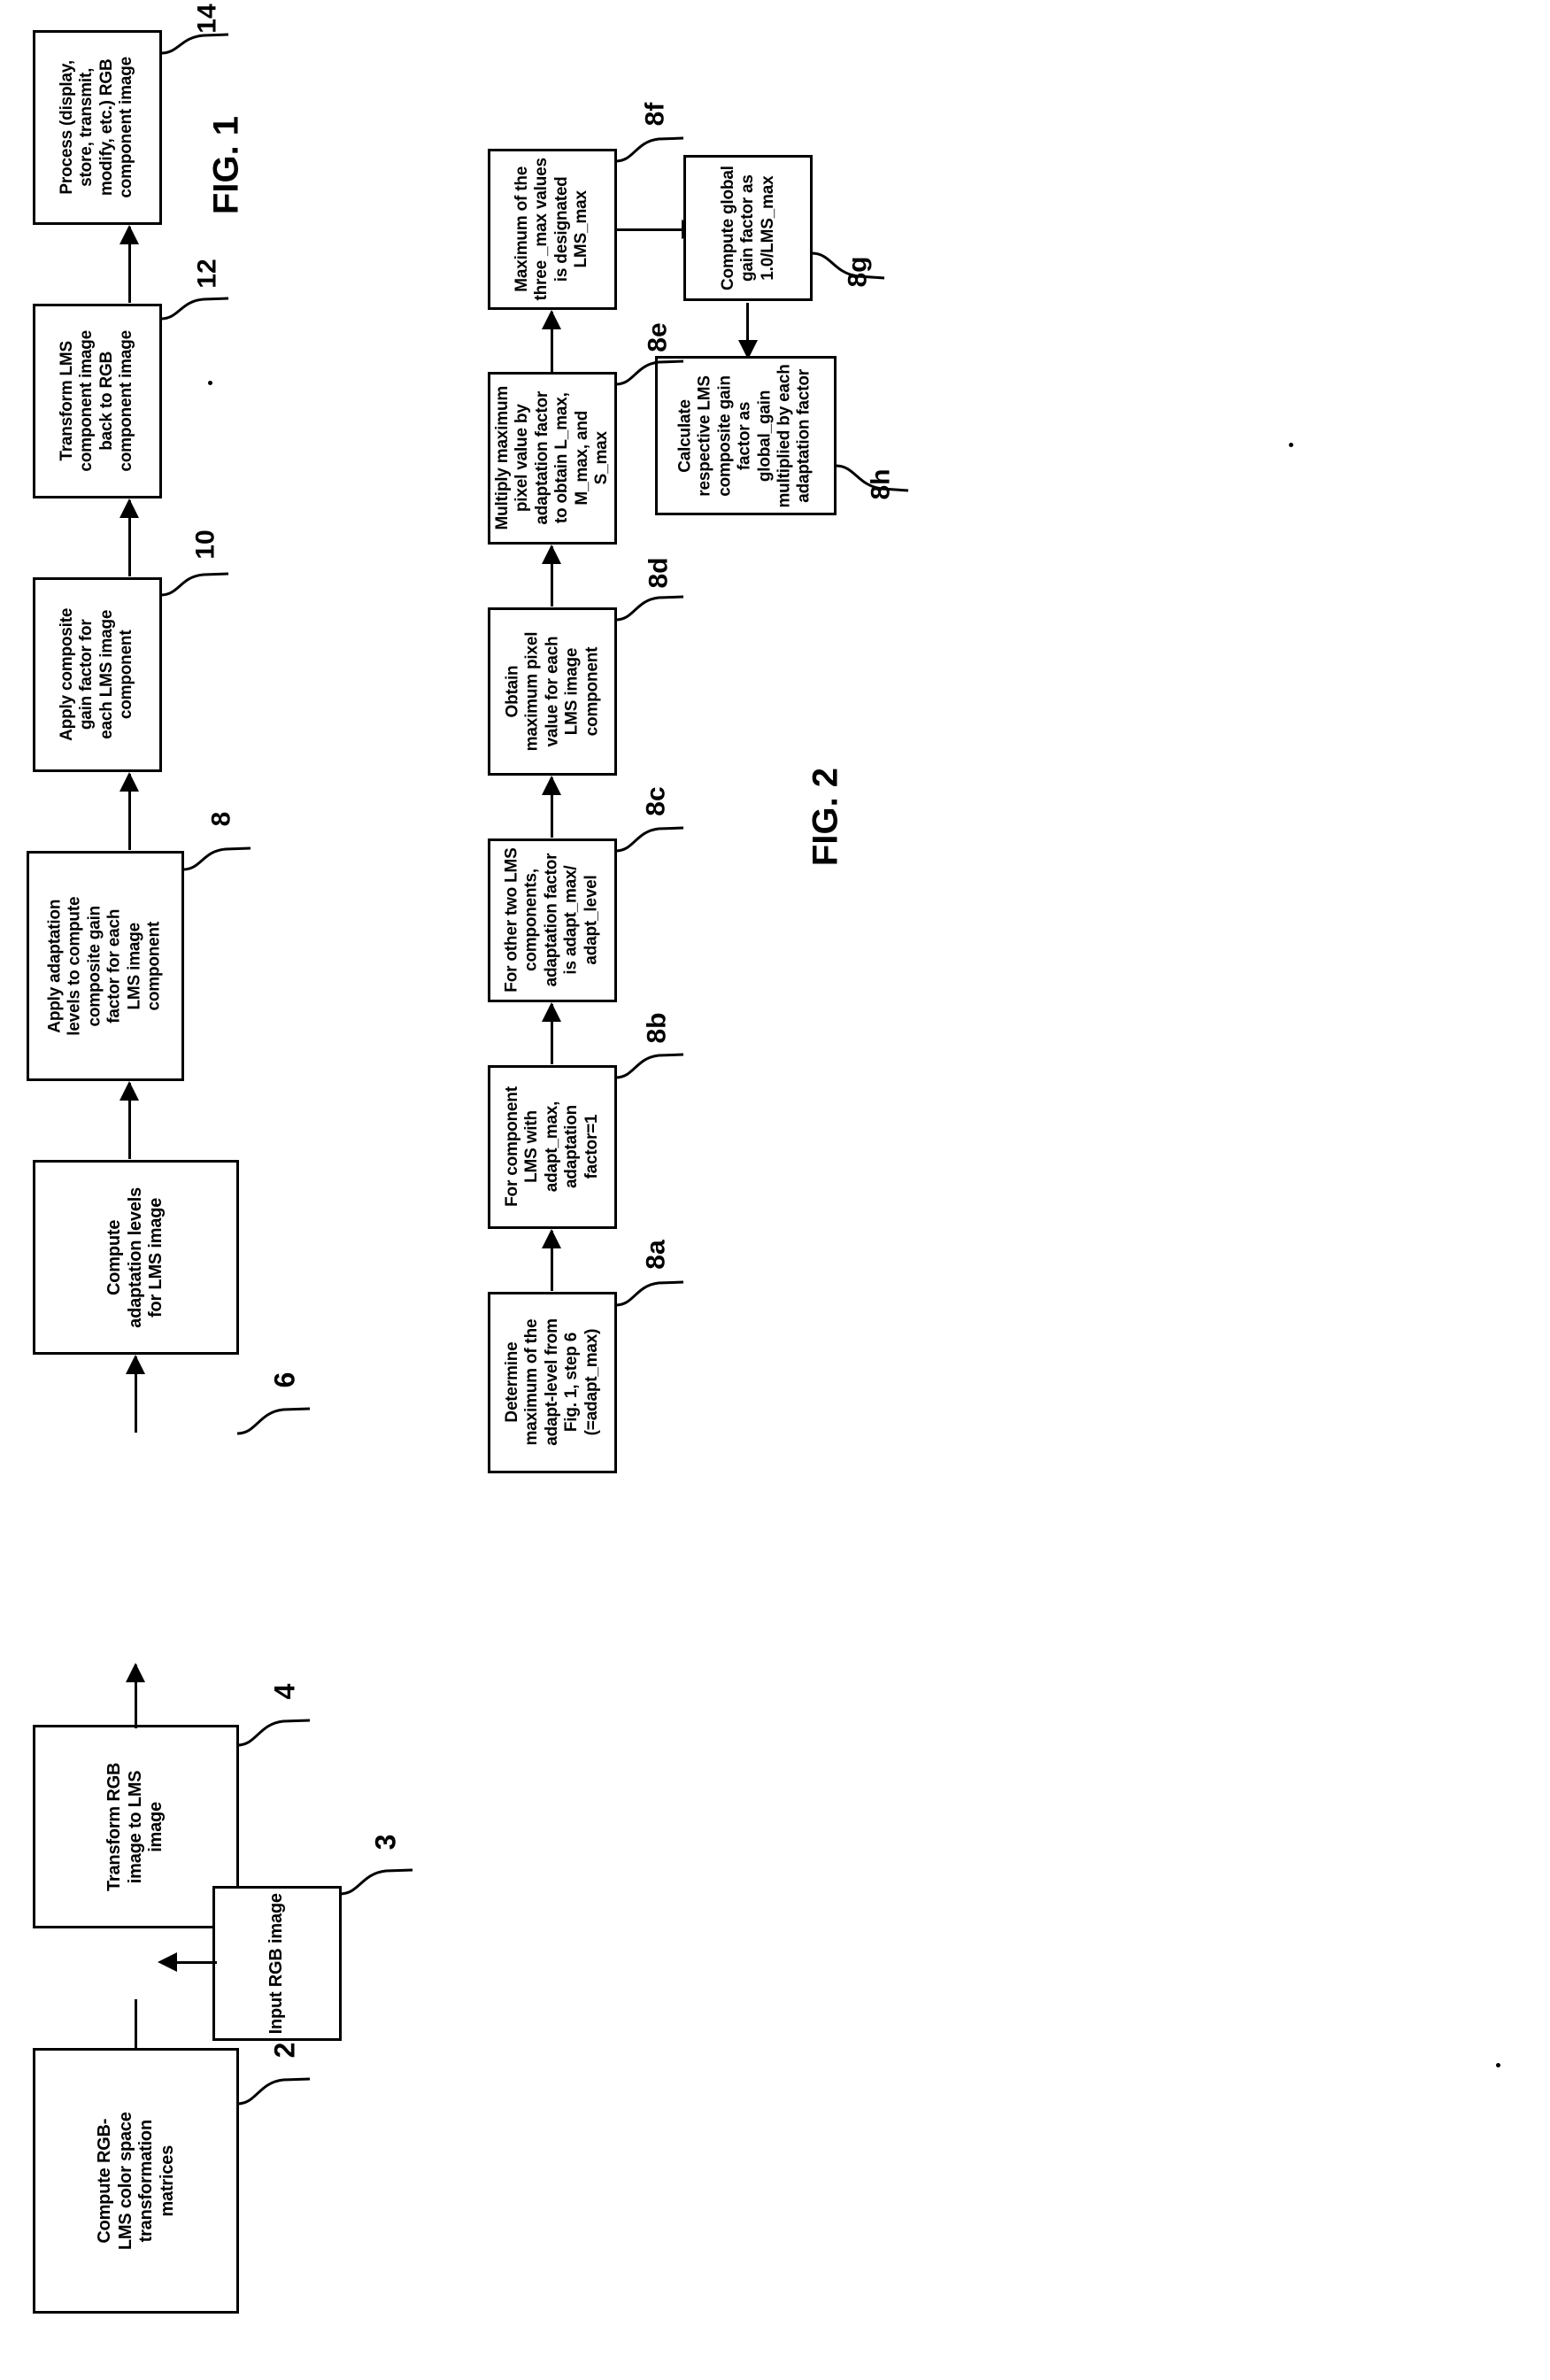 This screenshot has height=2380, width=1550. Describe the element at coordinates (551, 554) in the screenshot. I see `fig2-arrowhead-8d-8e` at that location.